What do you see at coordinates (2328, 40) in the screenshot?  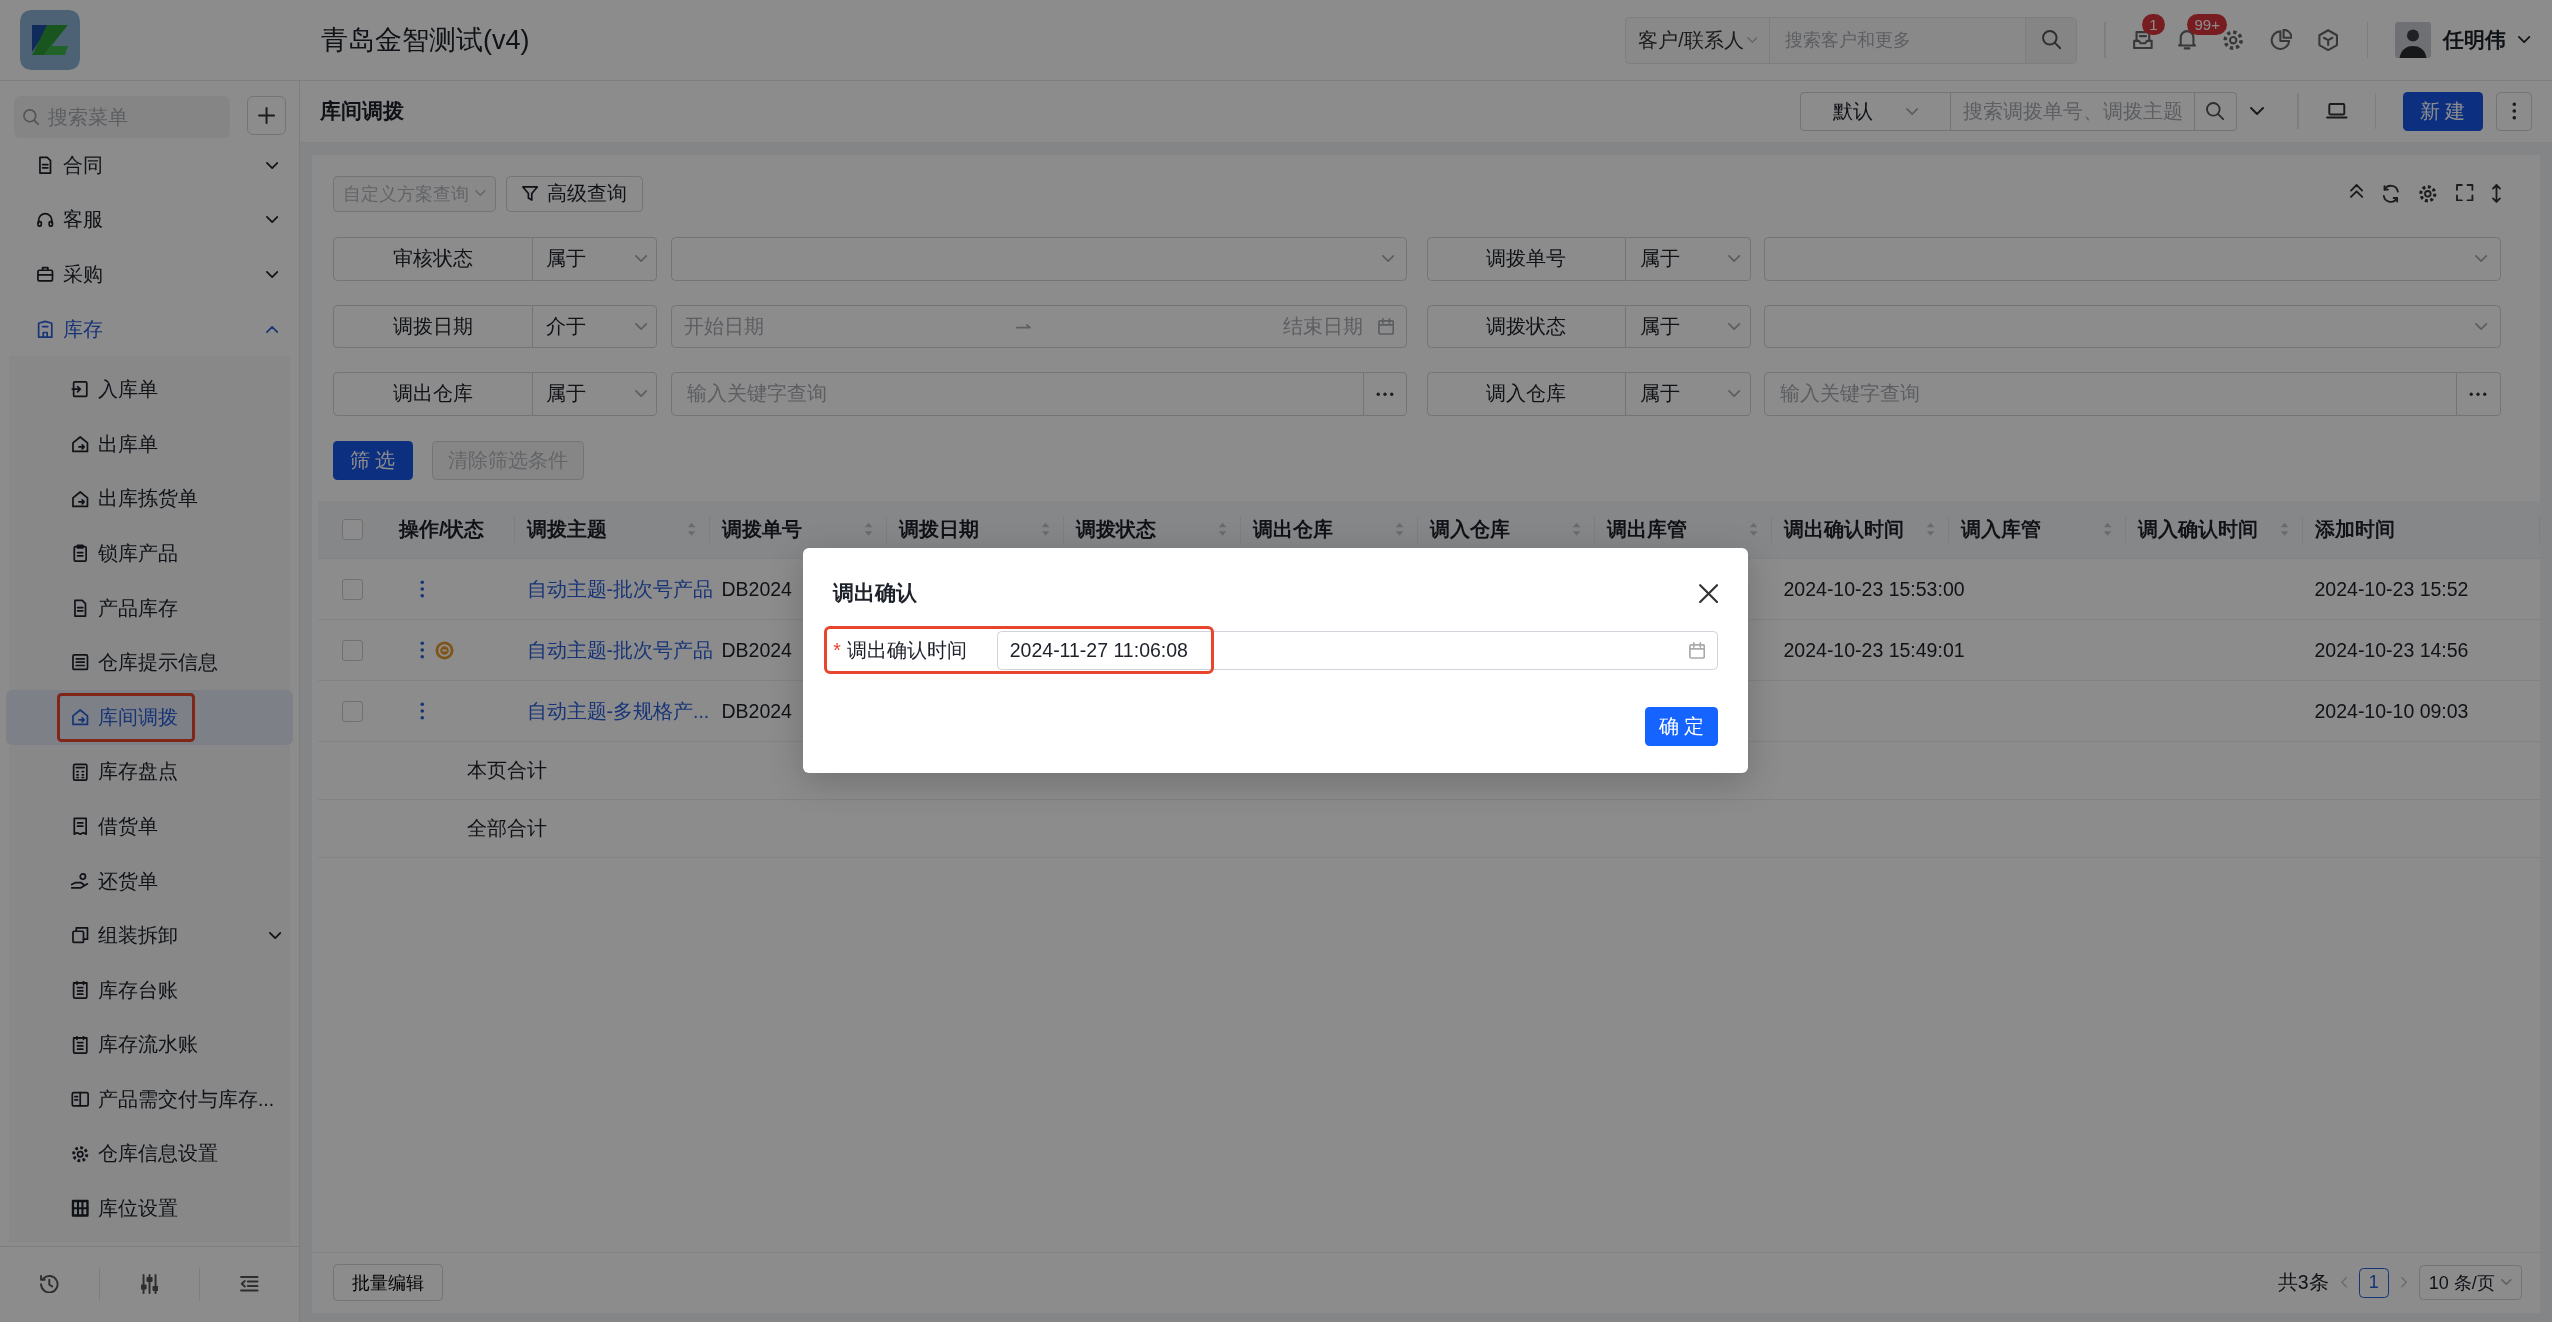 I see `cube-icon` at bounding box center [2328, 40].